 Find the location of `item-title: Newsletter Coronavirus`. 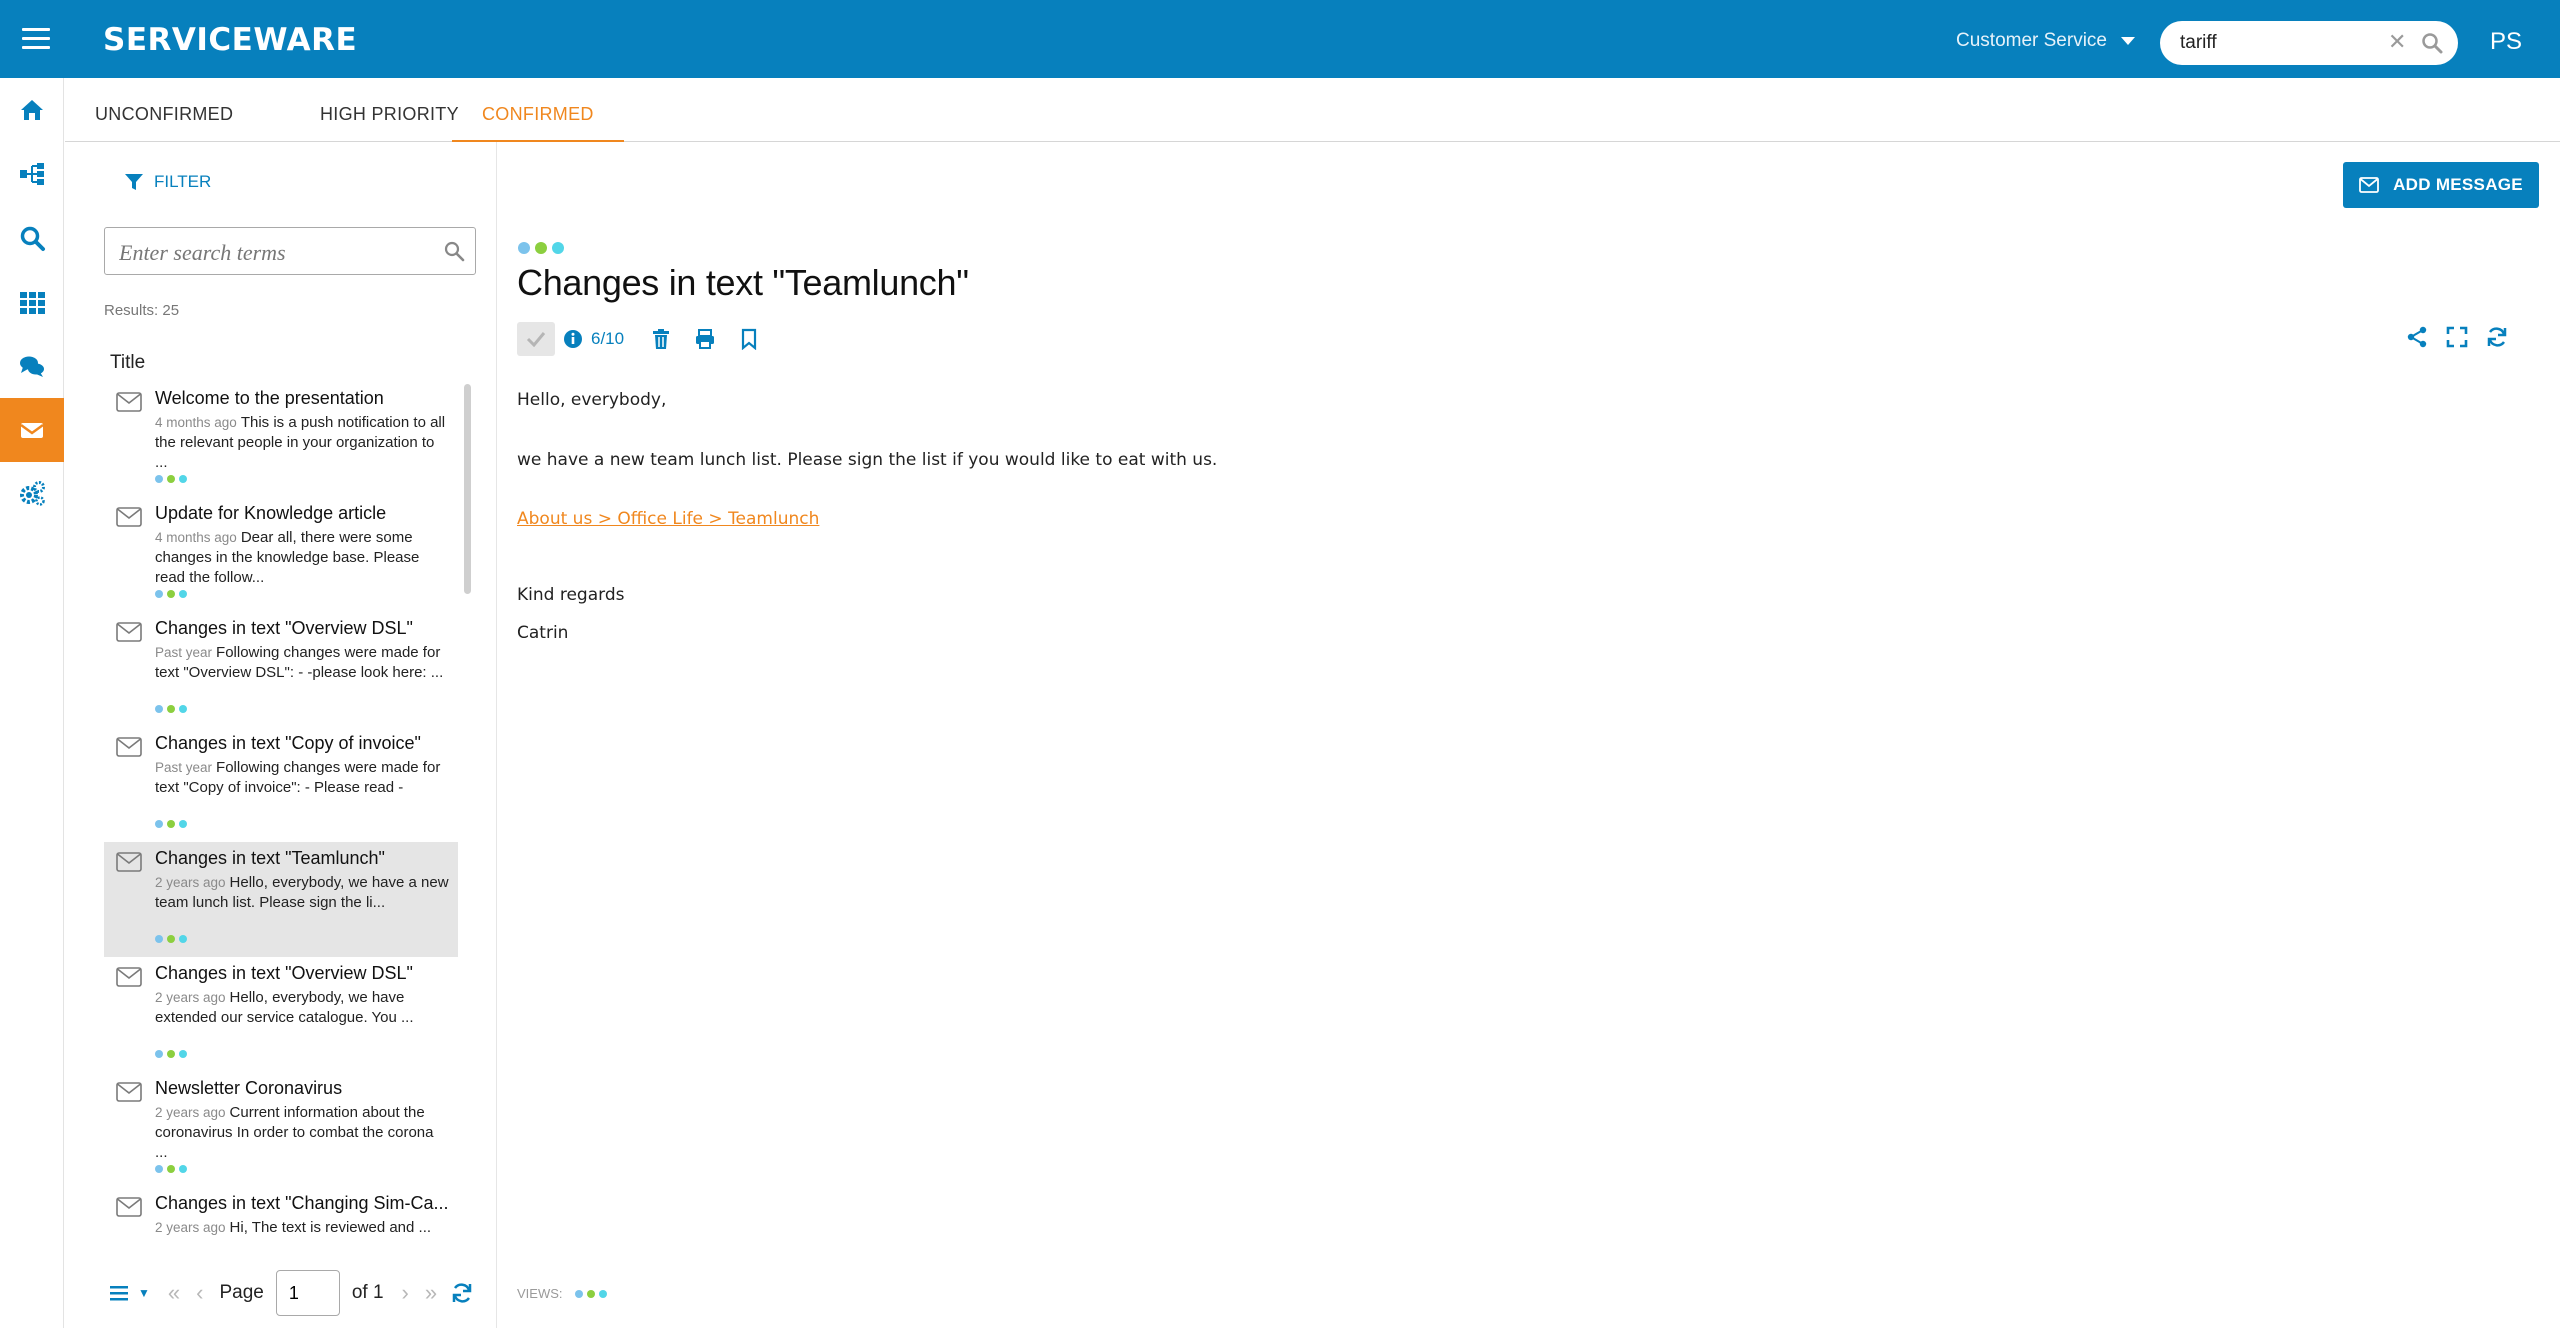

item-title: Newsletter Coronavirus is located at coordinates (249, 1088).